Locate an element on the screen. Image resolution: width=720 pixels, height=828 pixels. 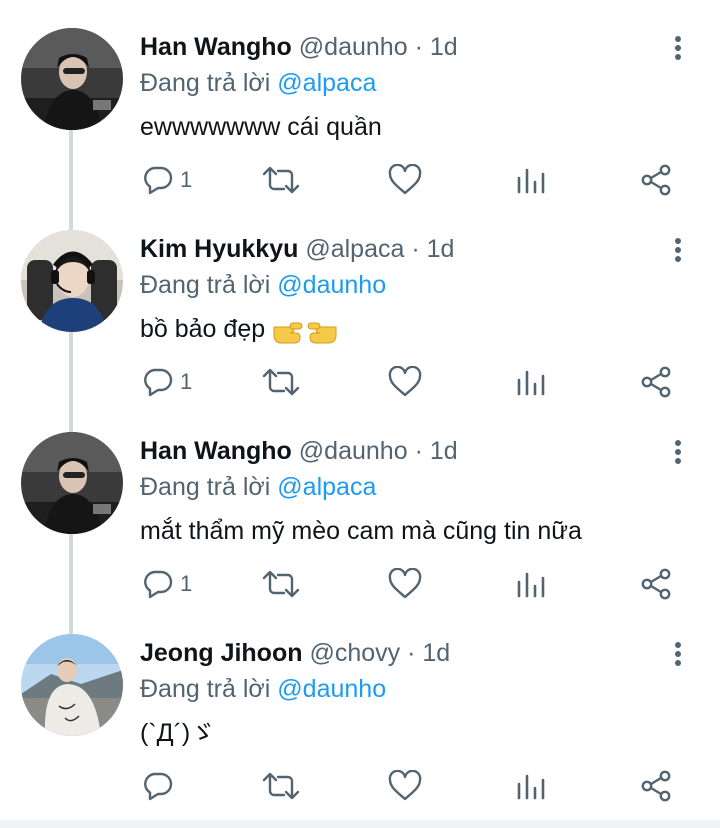
pointing-hands-emoji is located at coordinates (305, 333).